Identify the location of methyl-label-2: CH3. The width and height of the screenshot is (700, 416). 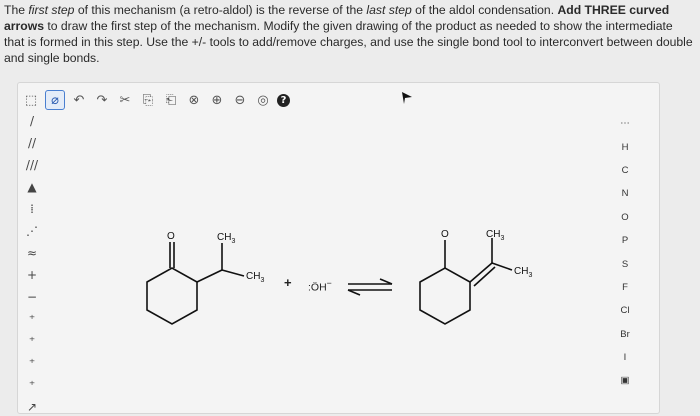
(255, 277).